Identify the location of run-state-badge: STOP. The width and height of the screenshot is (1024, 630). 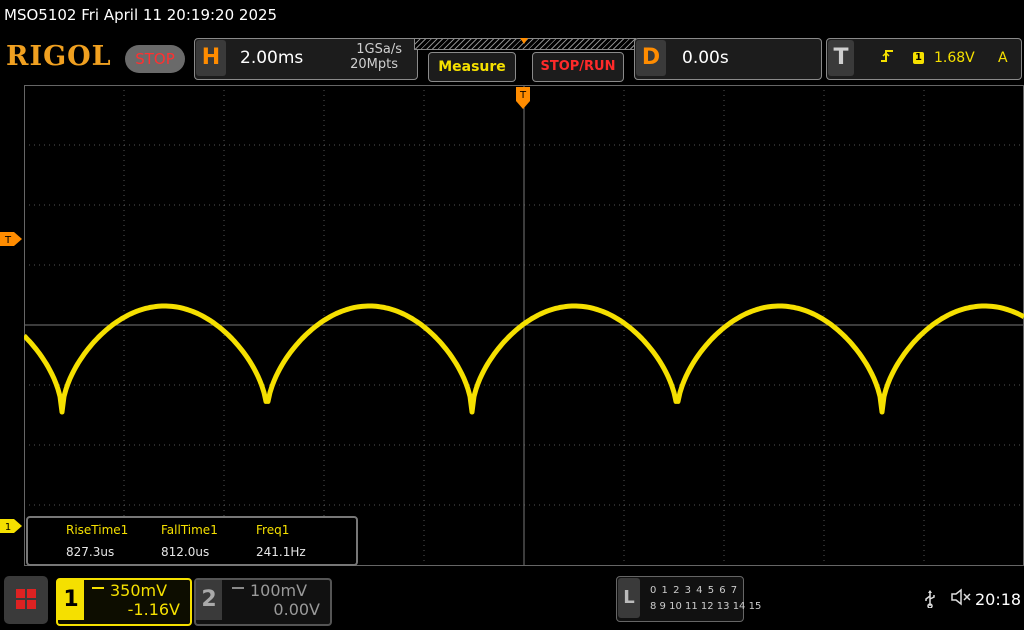
(155, 59).